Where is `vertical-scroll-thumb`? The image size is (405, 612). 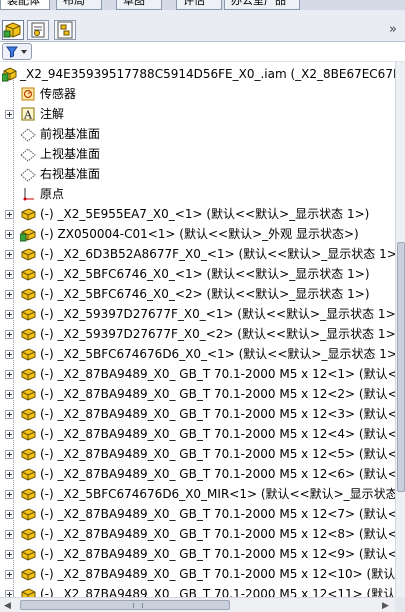
vertical-scroll-thumb is located at coordinates (401, 367).